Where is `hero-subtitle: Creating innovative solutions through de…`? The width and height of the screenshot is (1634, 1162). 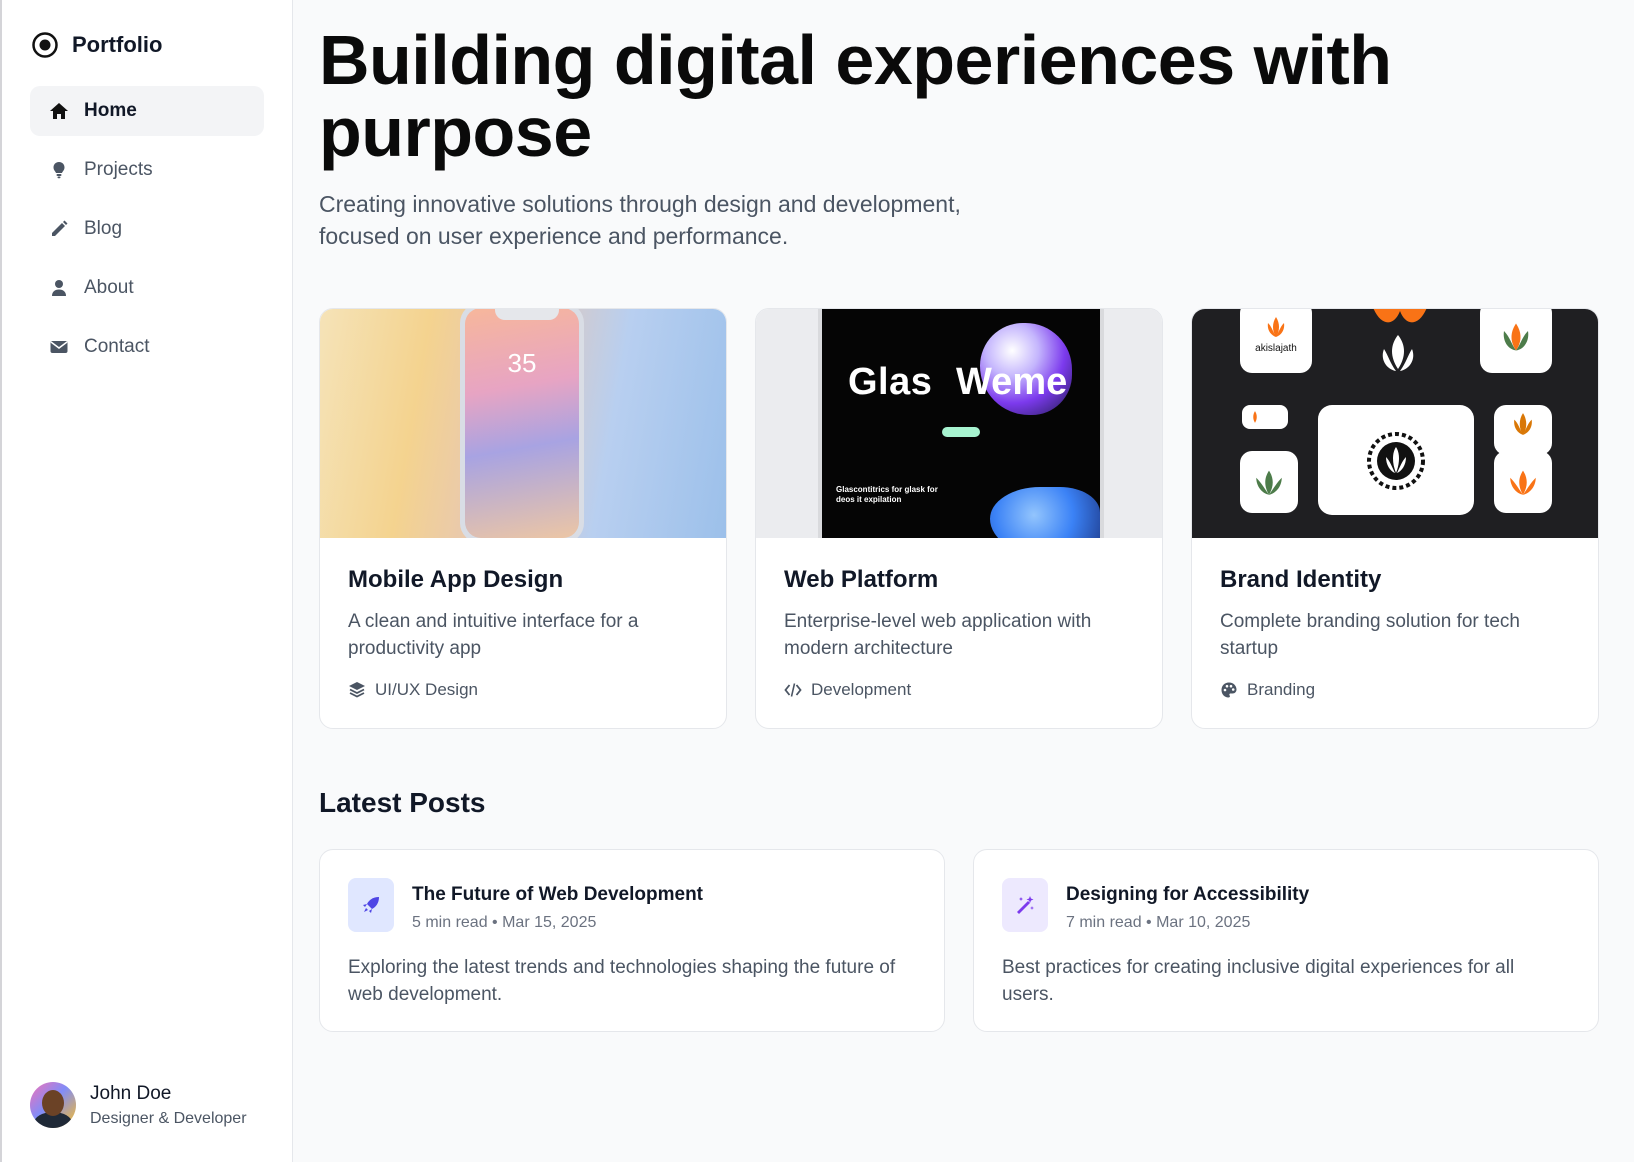
hero-subtitle: Creating innovative solutions through de… is located at coordinates (640, 220).